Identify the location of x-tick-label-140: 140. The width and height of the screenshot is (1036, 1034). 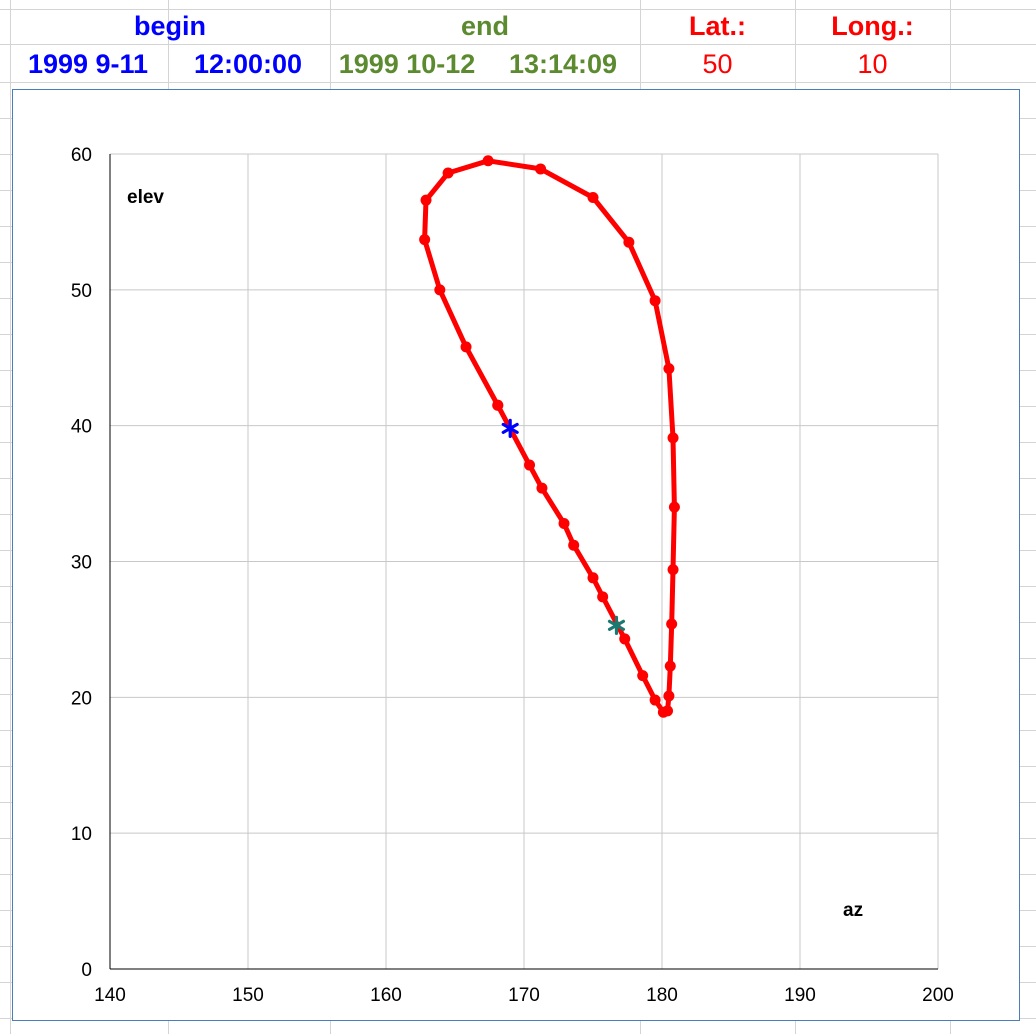
(110, 995).